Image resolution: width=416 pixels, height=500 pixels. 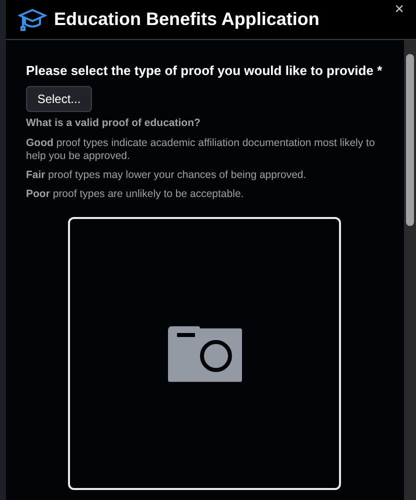 What do you see at coordinates (167, 175) in the screenshot?
I see `help-text: Fair proof types may lower your chances of being approved.` at bounding box center [167, 175].